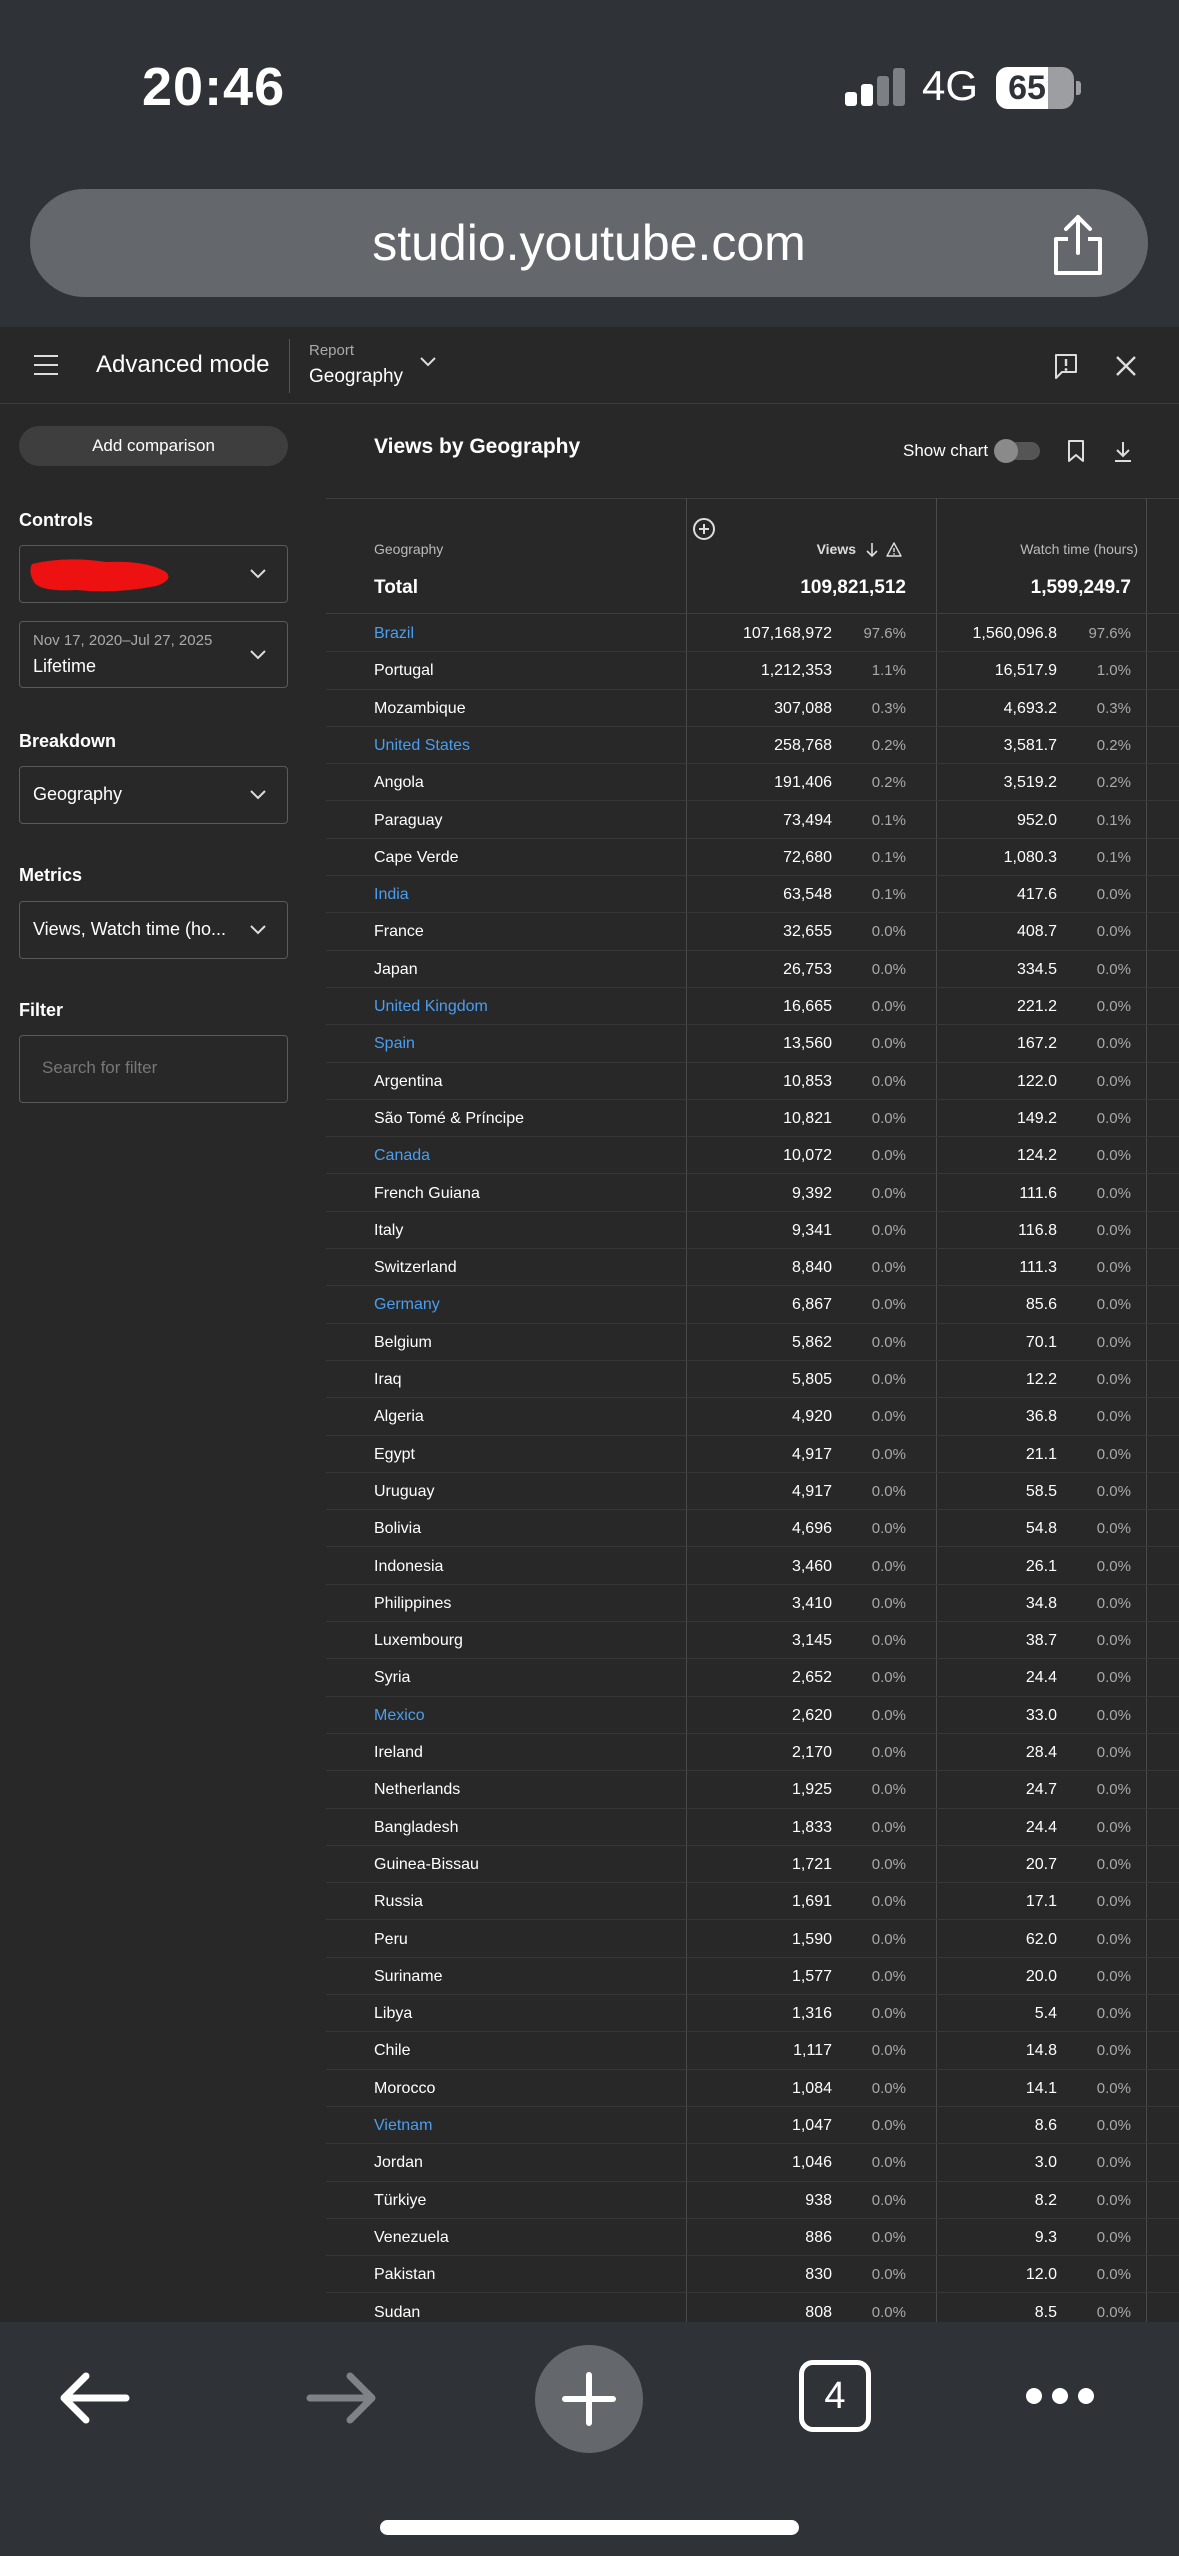  What do you see at coordinates (752, 2051) in the screenshot?
I see `table-row: Chile 1,117 0.0% 14.8 0.0%` at bounding box center [752, 2051].